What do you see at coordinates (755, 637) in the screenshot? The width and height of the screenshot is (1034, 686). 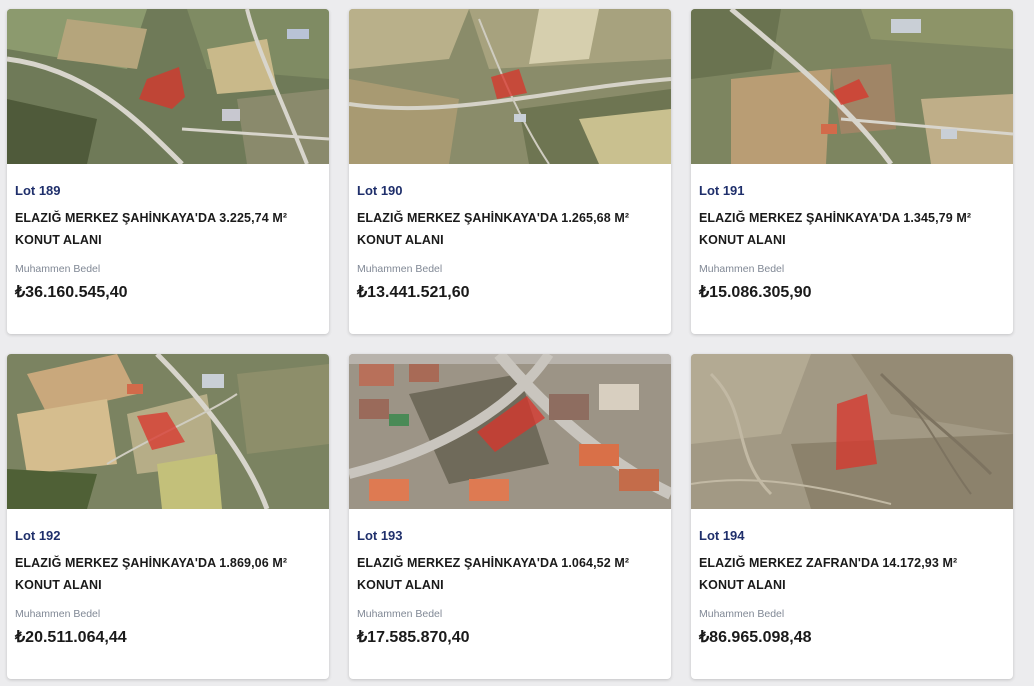 I see `price-value: ₺86.965.098,48` at bounding box center [755, 637].